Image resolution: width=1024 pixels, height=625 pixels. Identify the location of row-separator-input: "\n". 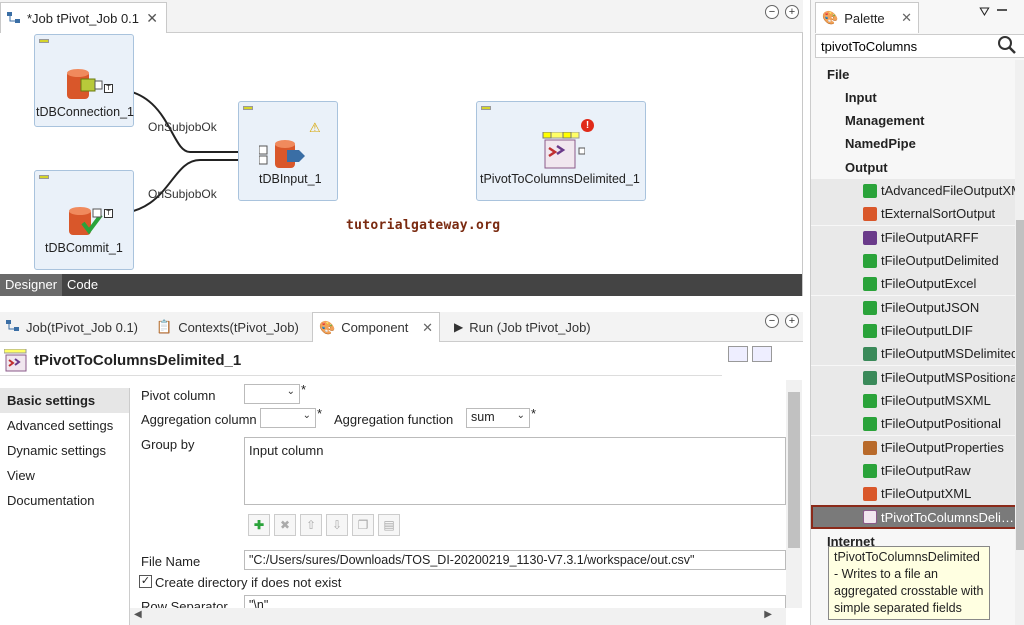
(515, 601).